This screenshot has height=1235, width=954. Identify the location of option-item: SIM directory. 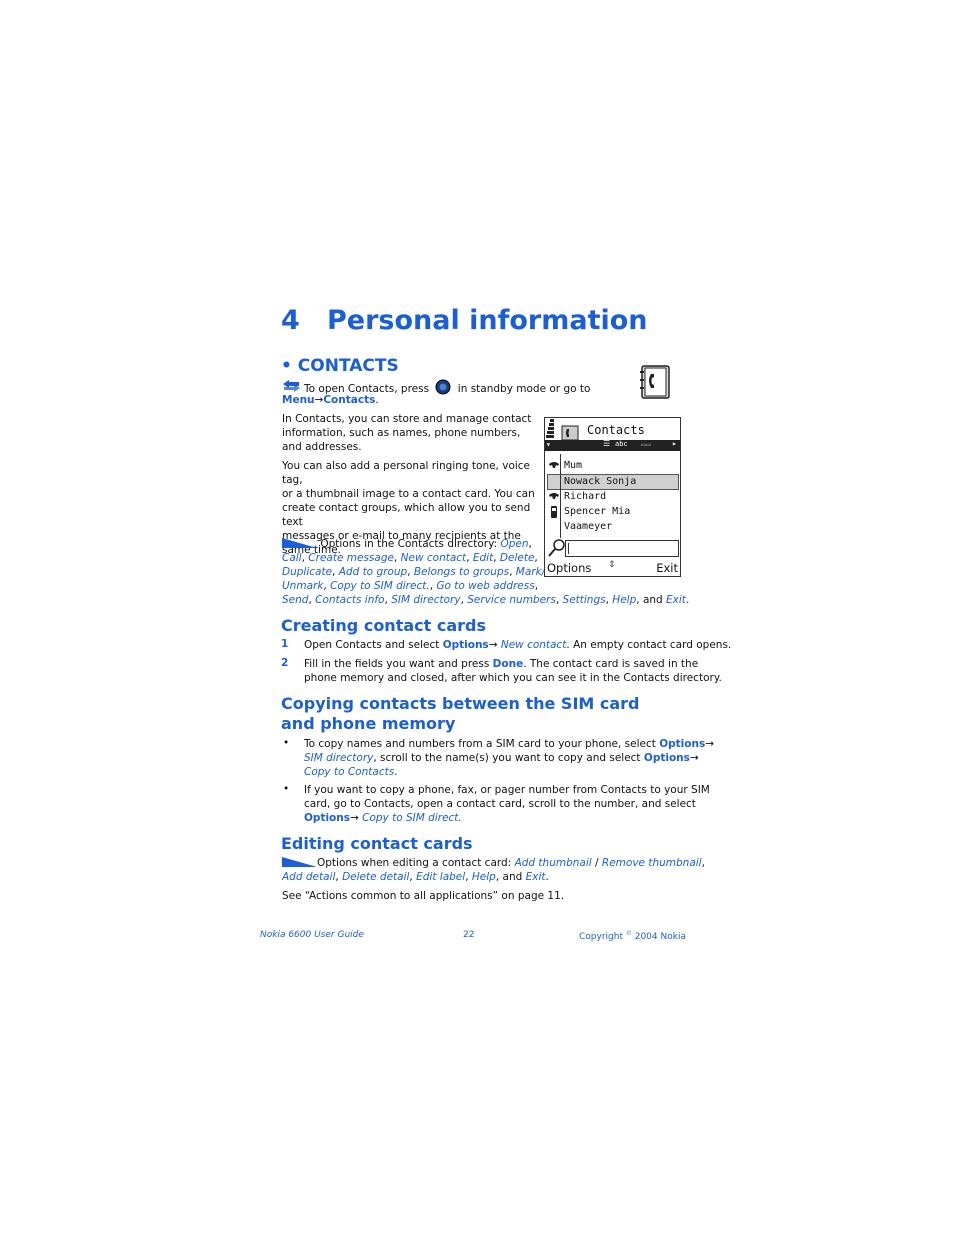
(426, 600).